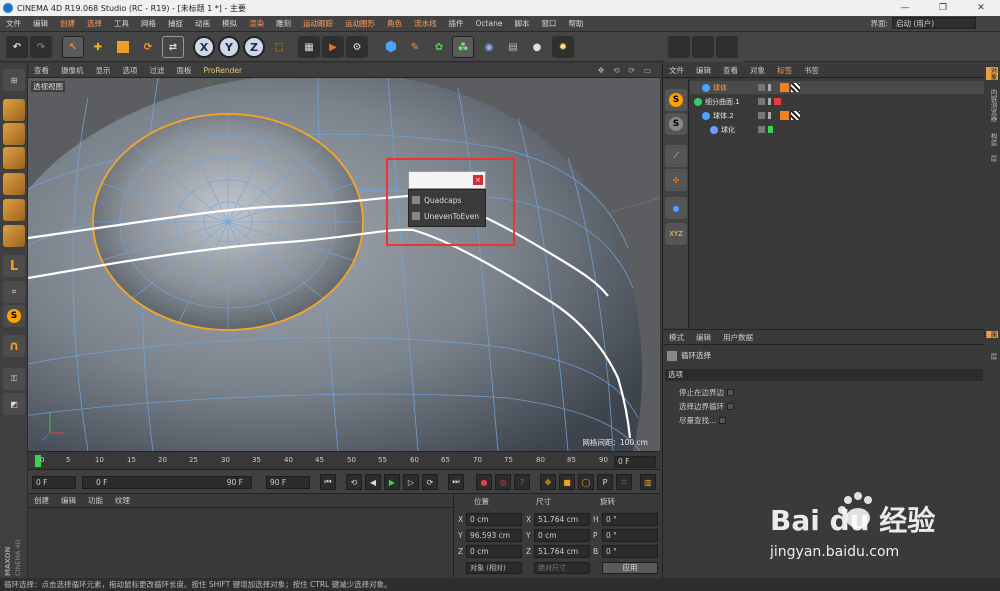 This screenshot has height=591, width=1000. Describe the element at coordinates (992, 105) in the screenshot. I see `tab-content-browser: 内容浏览器` at that location.